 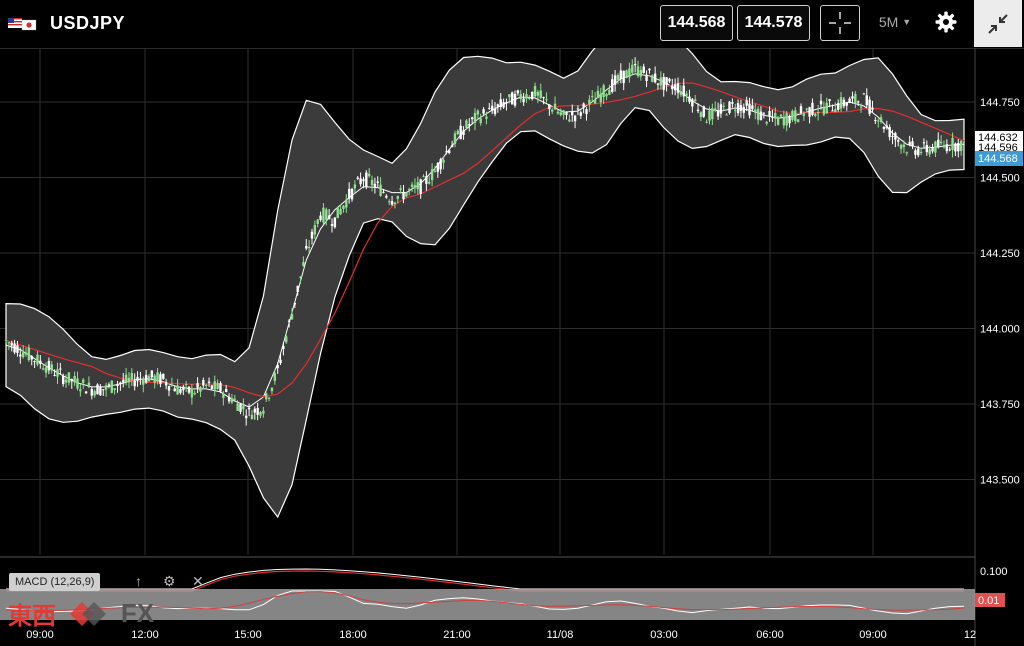 I want to click on macd-settings-icon: ⚙, so click(x=169, y=581).